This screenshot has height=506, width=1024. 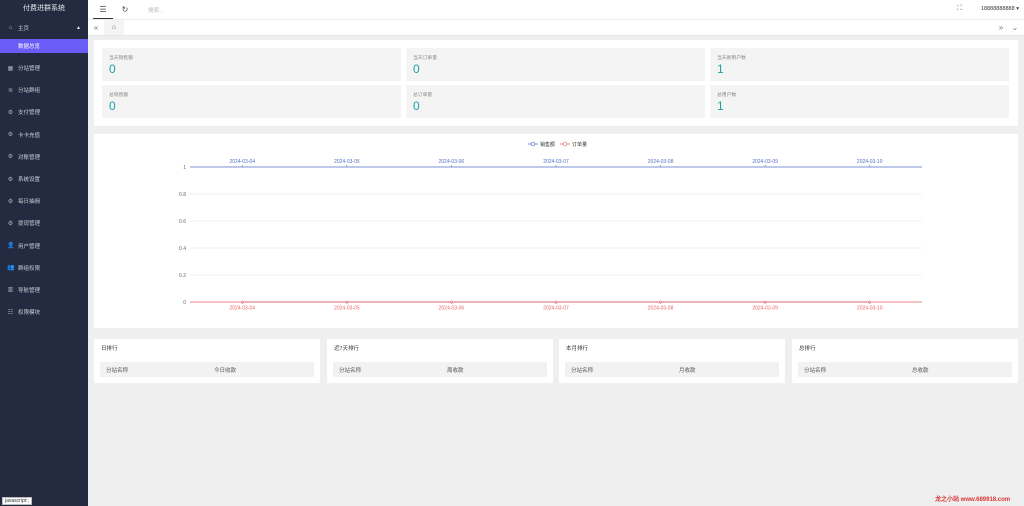 What do you see at coordinates (425, 58) in the screenshot?
I see `stat-label: 当天订单量` at bounding box center [425, 58].